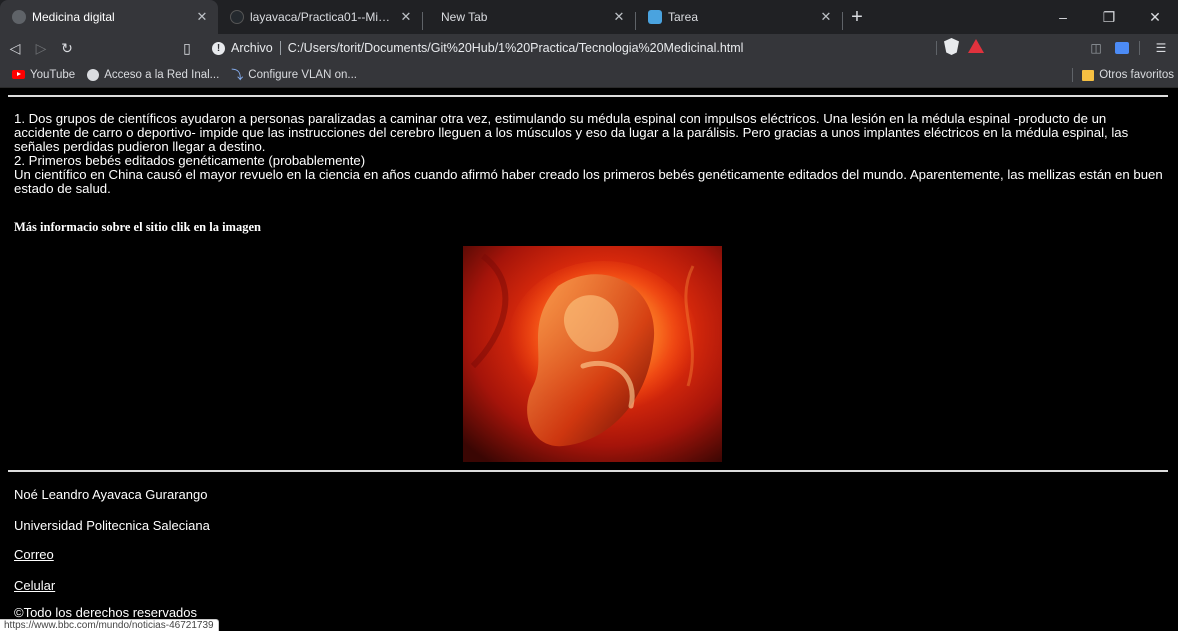 Image resolution: width=1178 pixels, height=631 pixels. I want to click on pdf-extension-icon: ◫, so click(1096, 48).